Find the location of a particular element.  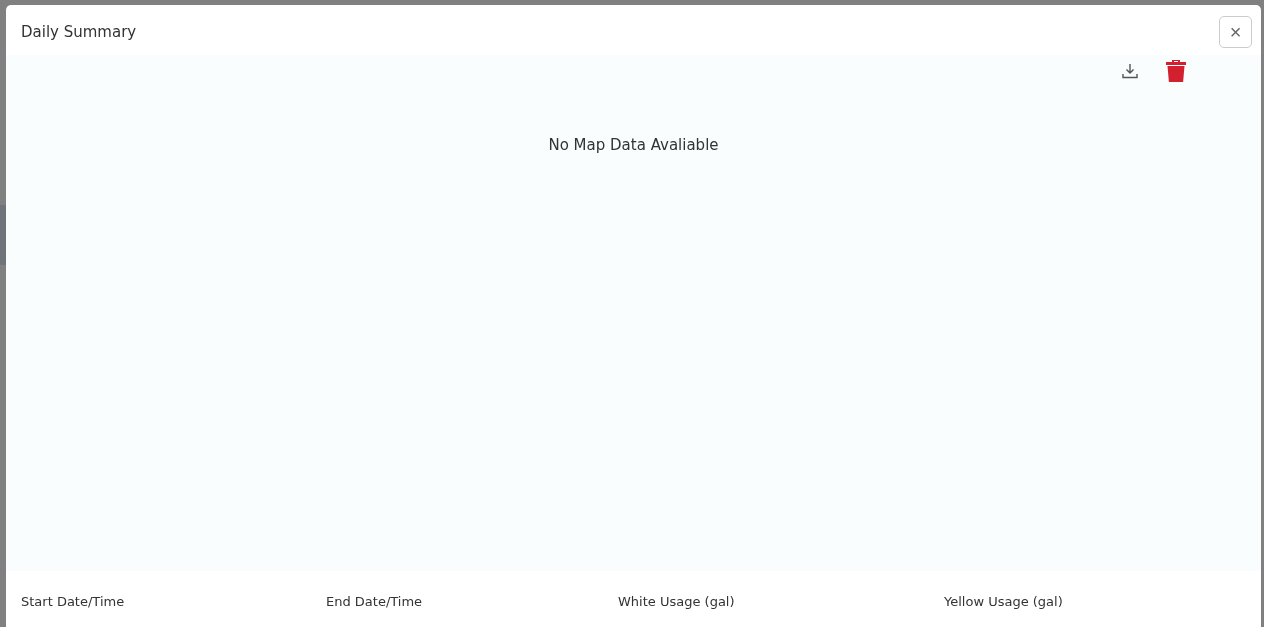

column-header: White Usage (gal) is located at coordinates (676, 601).